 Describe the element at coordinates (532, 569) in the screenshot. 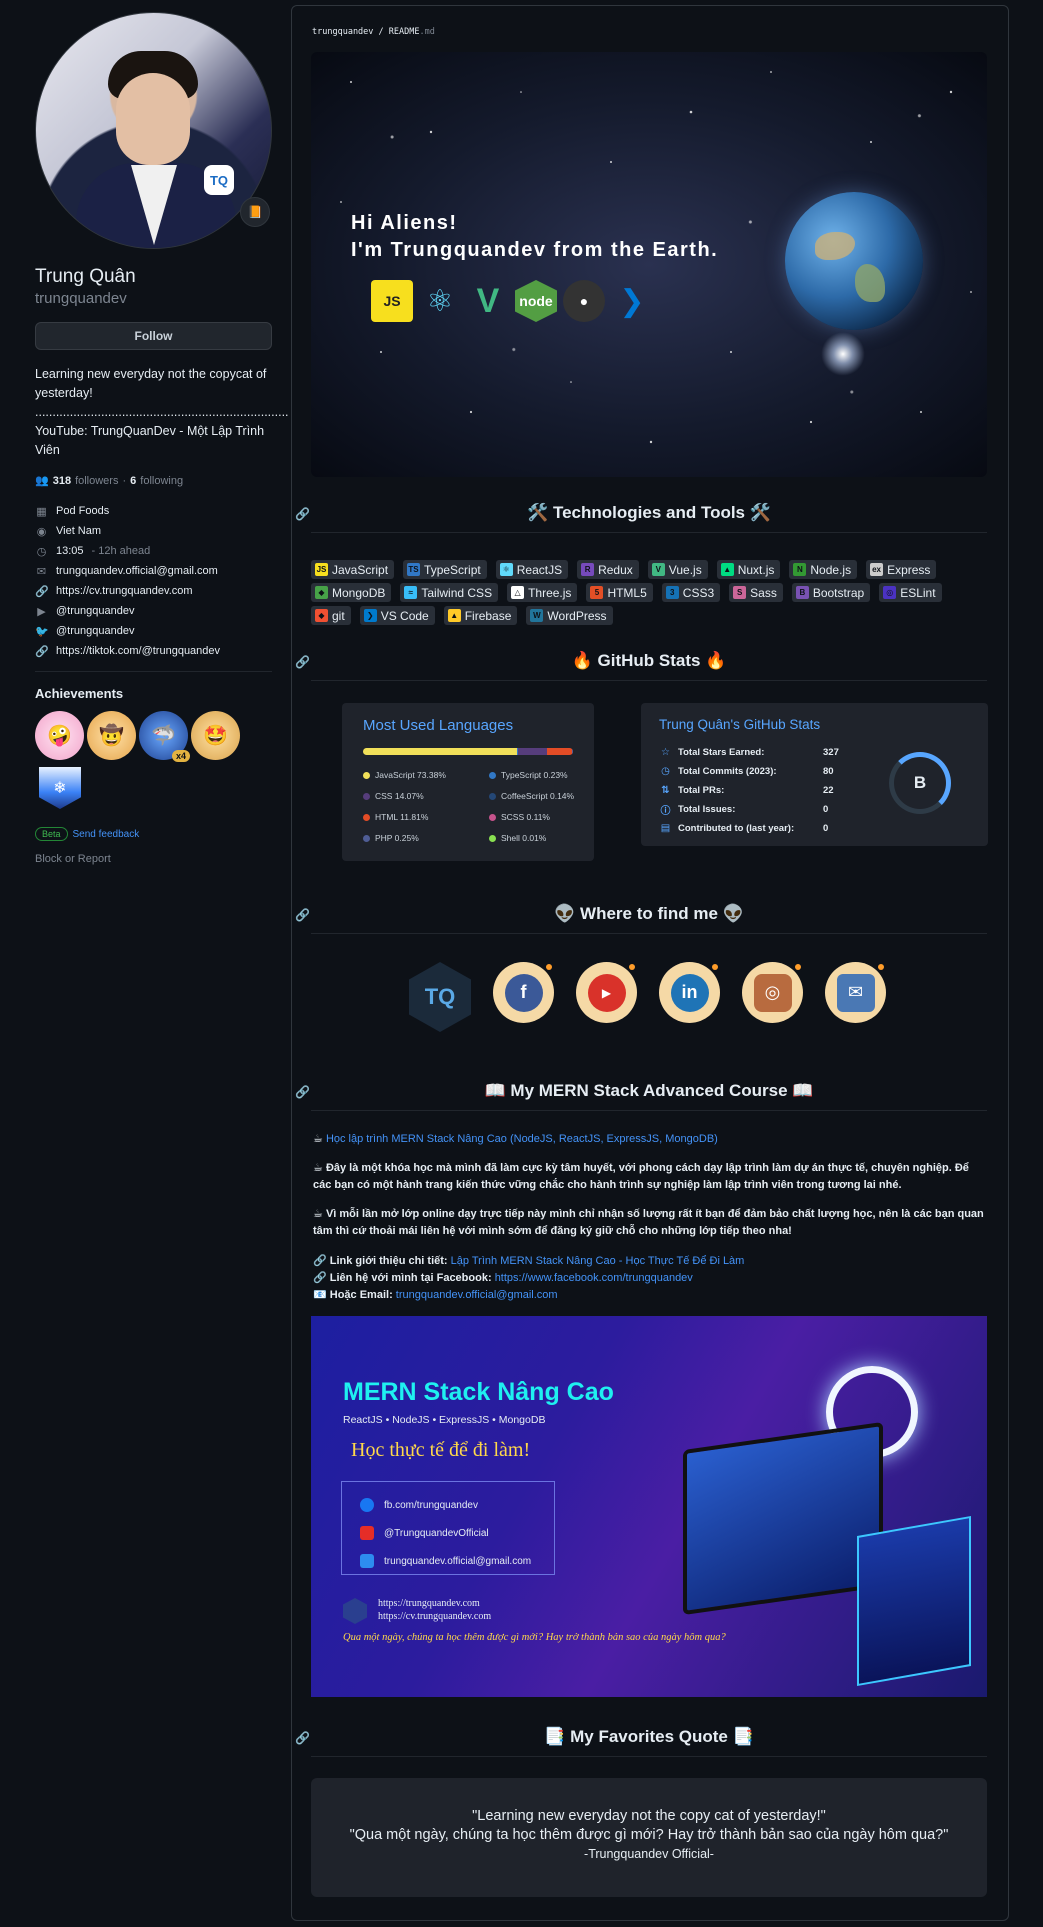

I see `tech-tag: ⚛ ReactJS` at that location.